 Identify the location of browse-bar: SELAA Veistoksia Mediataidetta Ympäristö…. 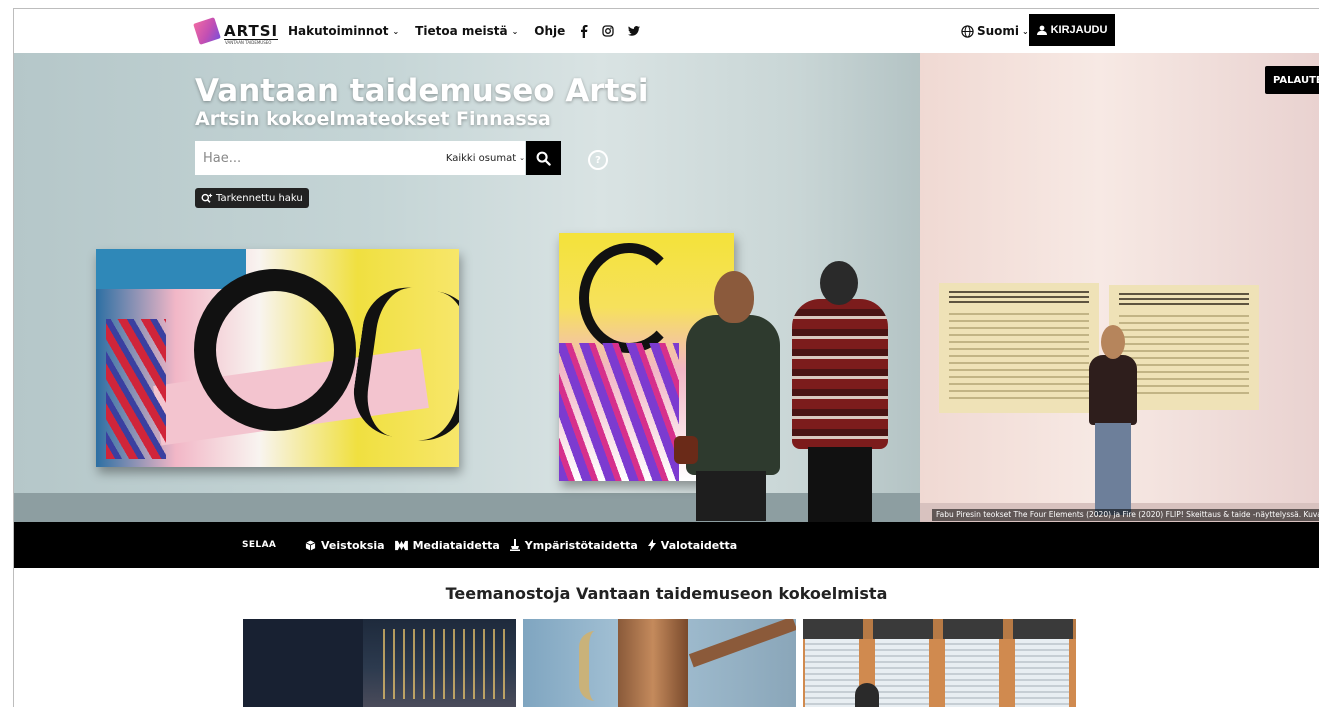
(666, 545).